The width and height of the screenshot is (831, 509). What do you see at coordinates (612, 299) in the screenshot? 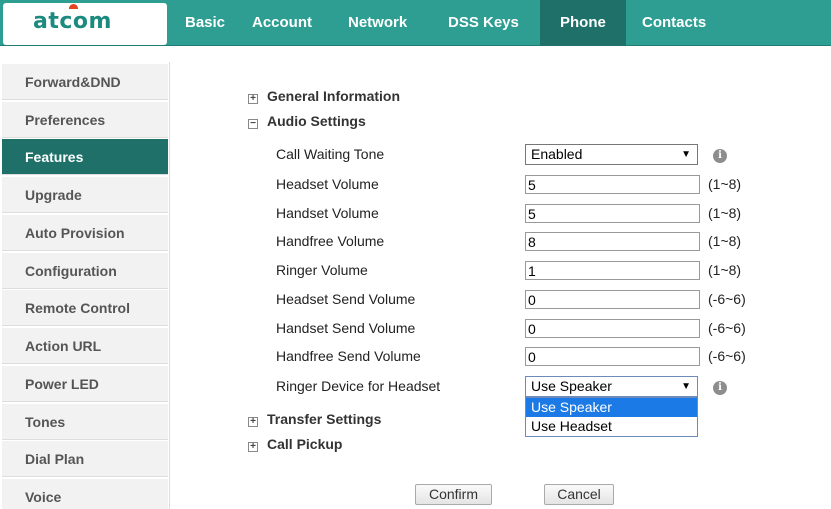
I see `headset-send-volume-input` at bounding box center [612, 299].